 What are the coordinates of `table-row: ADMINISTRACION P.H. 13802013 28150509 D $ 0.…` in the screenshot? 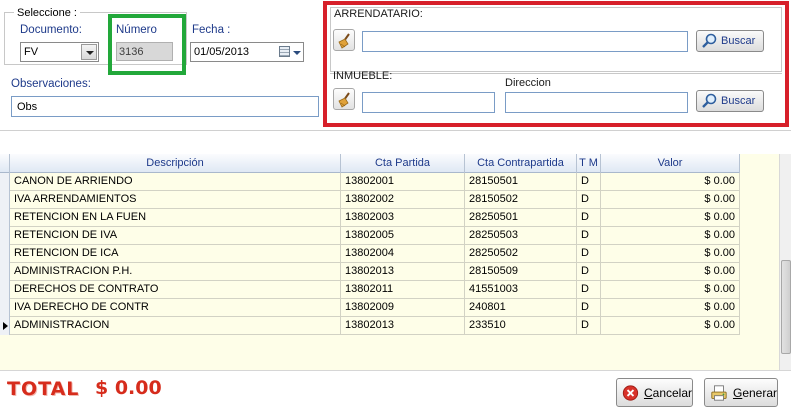 It's located at (370, 272).